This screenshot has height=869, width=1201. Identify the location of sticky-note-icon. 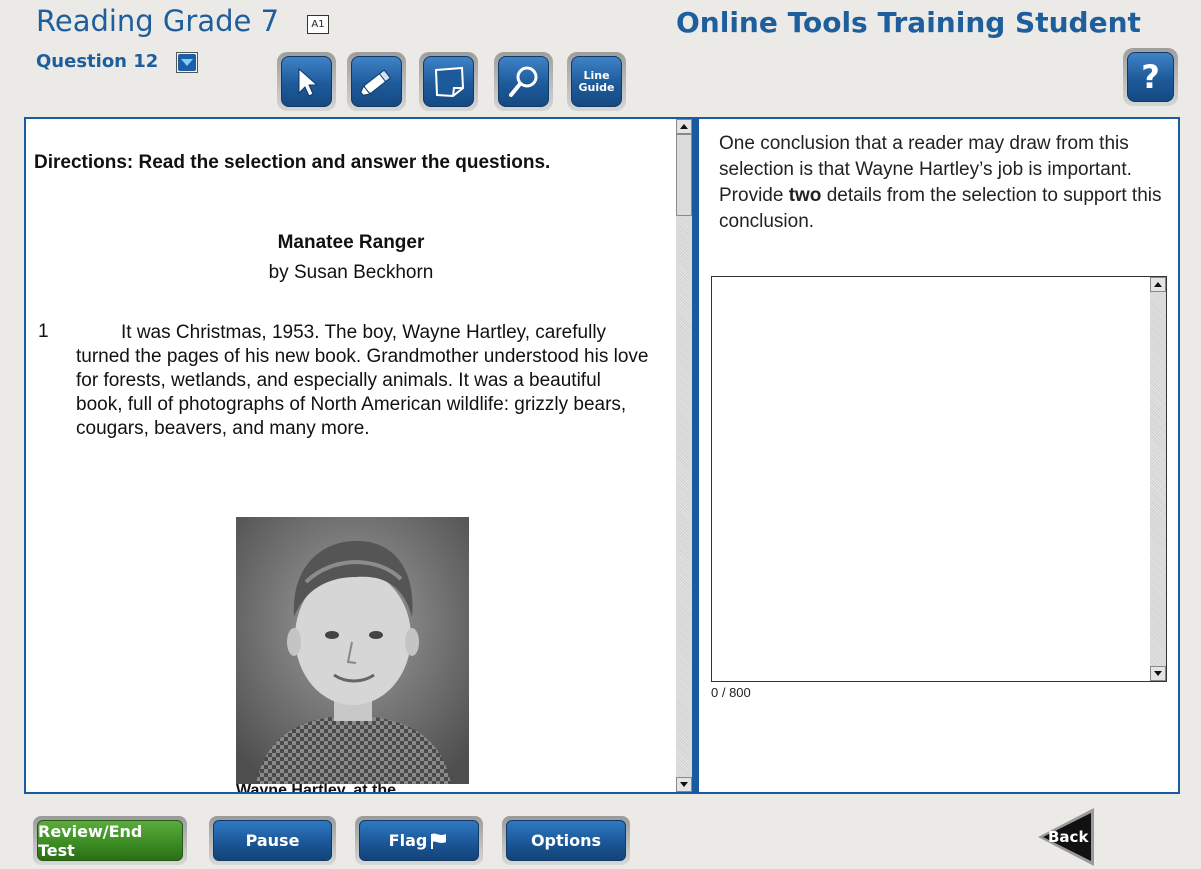
(449, 81).